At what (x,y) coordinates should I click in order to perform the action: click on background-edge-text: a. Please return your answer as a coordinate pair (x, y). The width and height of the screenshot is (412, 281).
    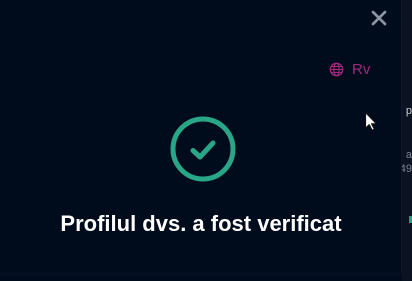
    Looking at the image, I should click on (408, 155).